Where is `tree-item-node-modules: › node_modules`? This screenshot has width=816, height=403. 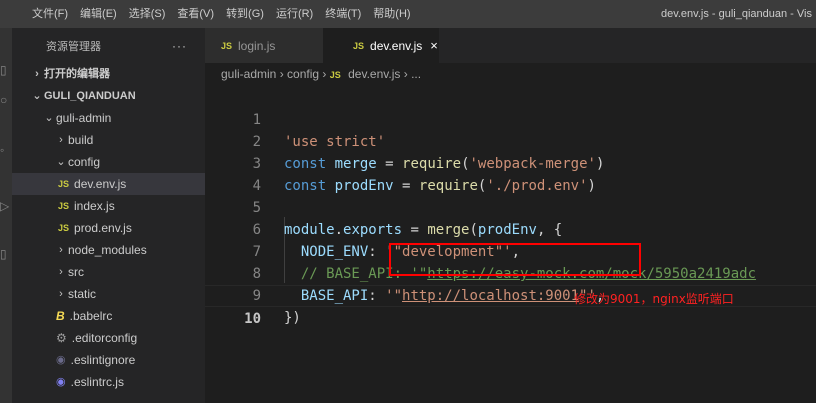 tree-item-node-modules: › node_modules is located at coordinates (108, 250).